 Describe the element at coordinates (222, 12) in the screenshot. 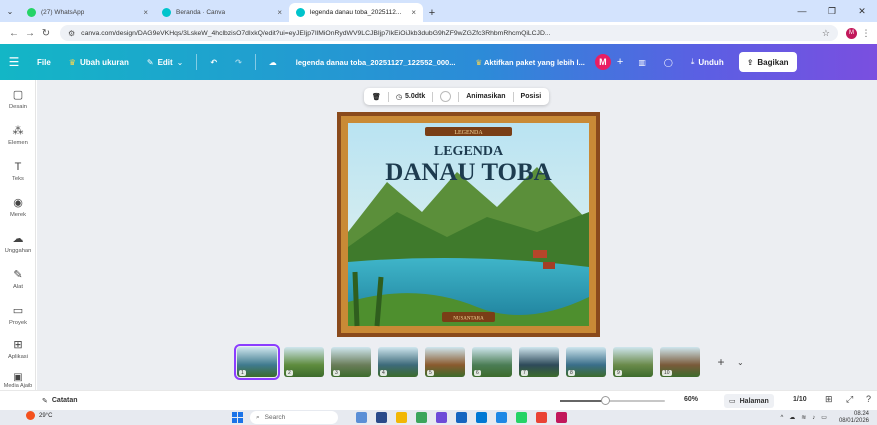

I see `tab-beranda-canva: Beranda · Canva ×` at that location.